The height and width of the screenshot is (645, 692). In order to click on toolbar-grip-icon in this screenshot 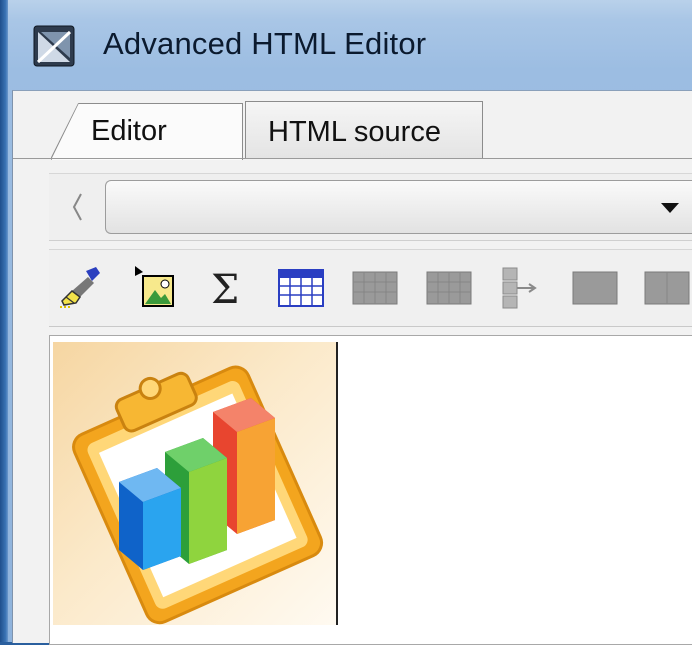, I will do `click(77, 207)`.